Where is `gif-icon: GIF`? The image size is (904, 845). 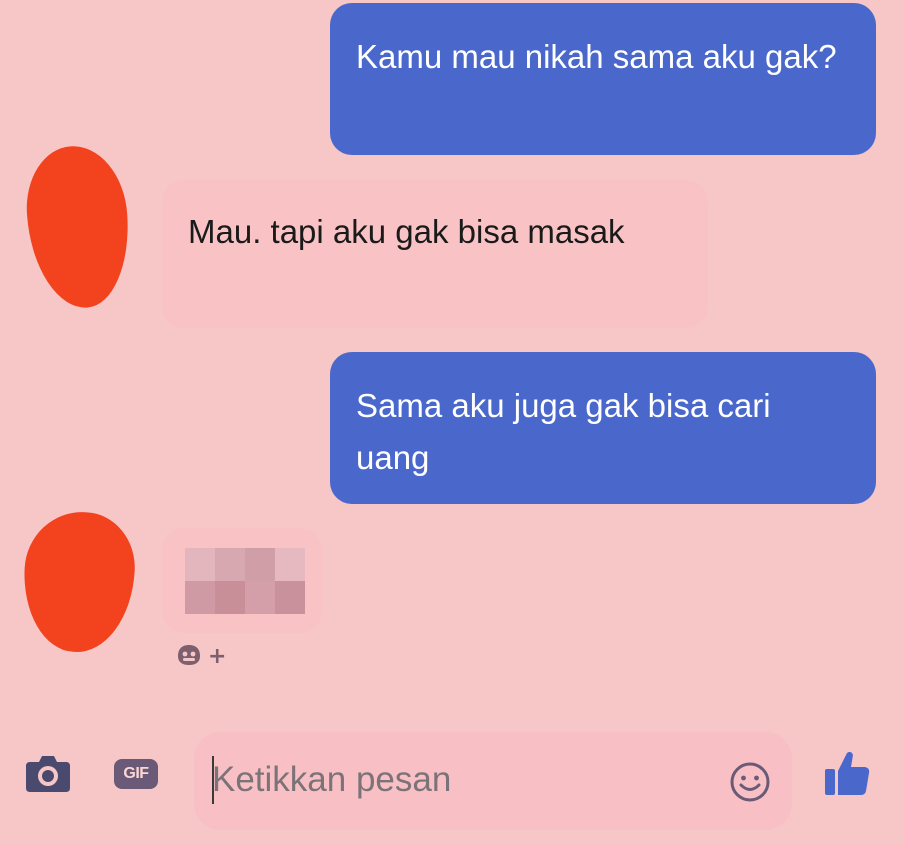
gif-icon: GIF is located at coordinates (136, 774).